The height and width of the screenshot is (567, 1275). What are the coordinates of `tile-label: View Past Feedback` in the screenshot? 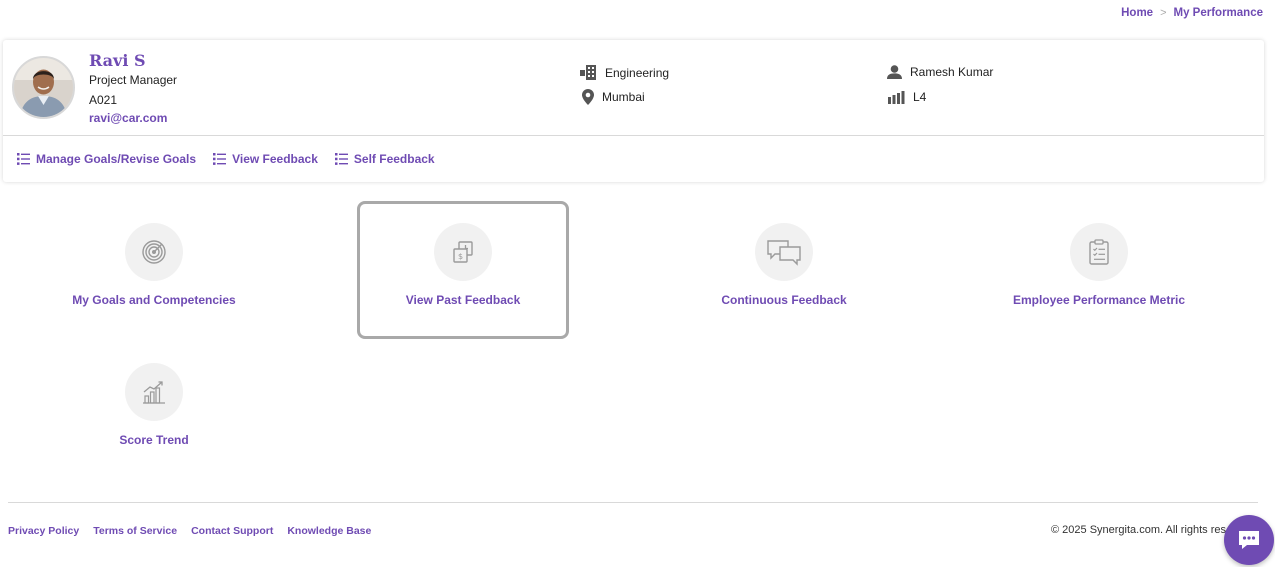 It's located at (463, 300).